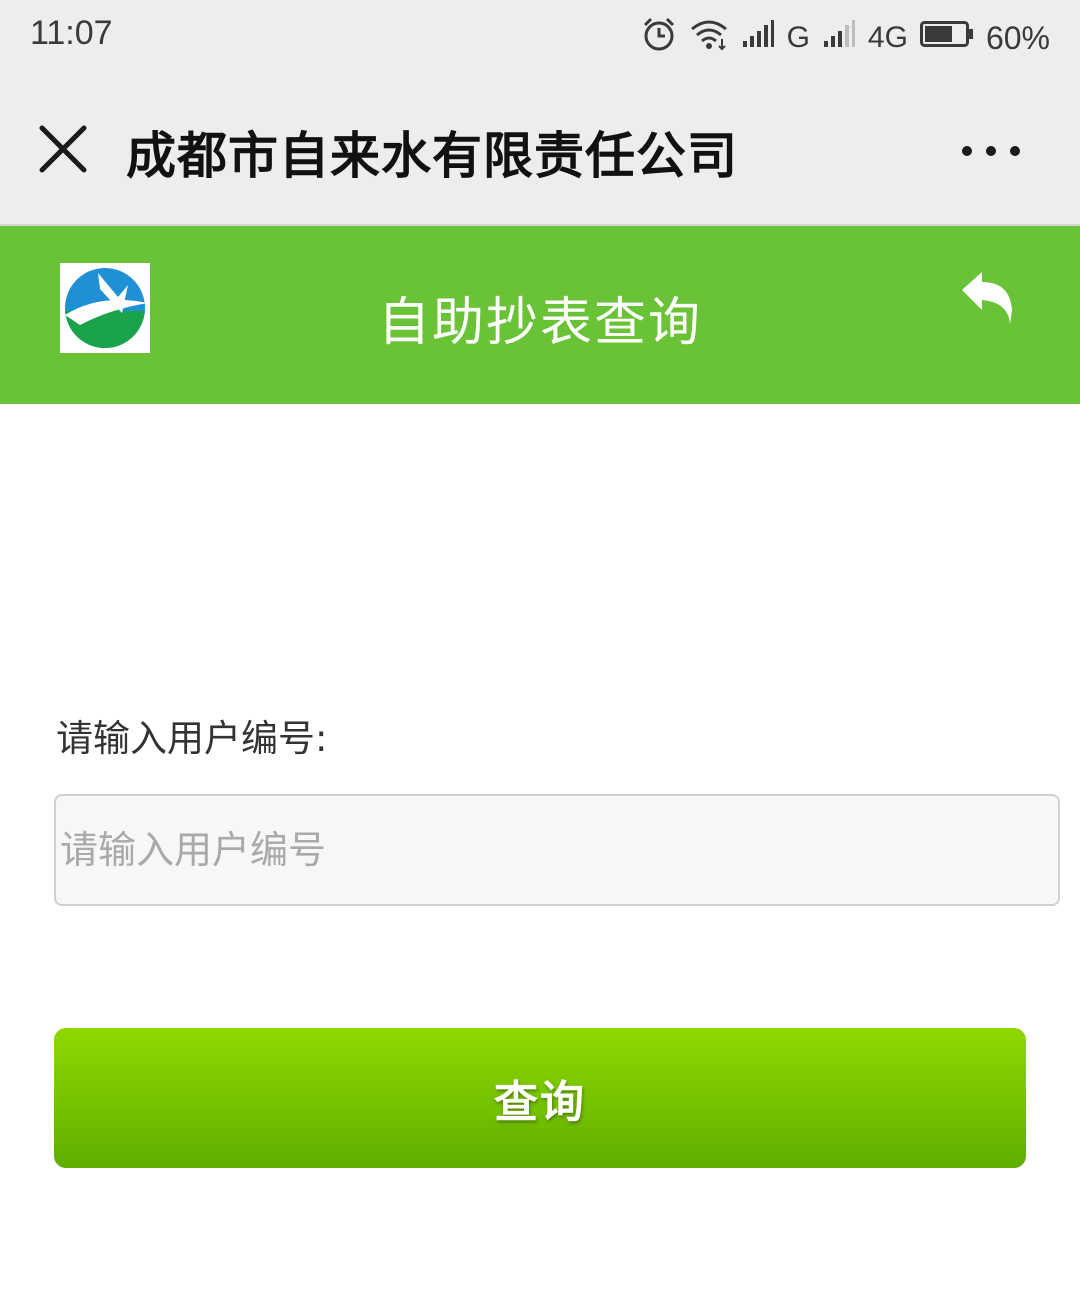  What do you see at coordinates (887, 37) in the screenshot?
I see `network-type-label: 4G` at bounding box center [887, 37].